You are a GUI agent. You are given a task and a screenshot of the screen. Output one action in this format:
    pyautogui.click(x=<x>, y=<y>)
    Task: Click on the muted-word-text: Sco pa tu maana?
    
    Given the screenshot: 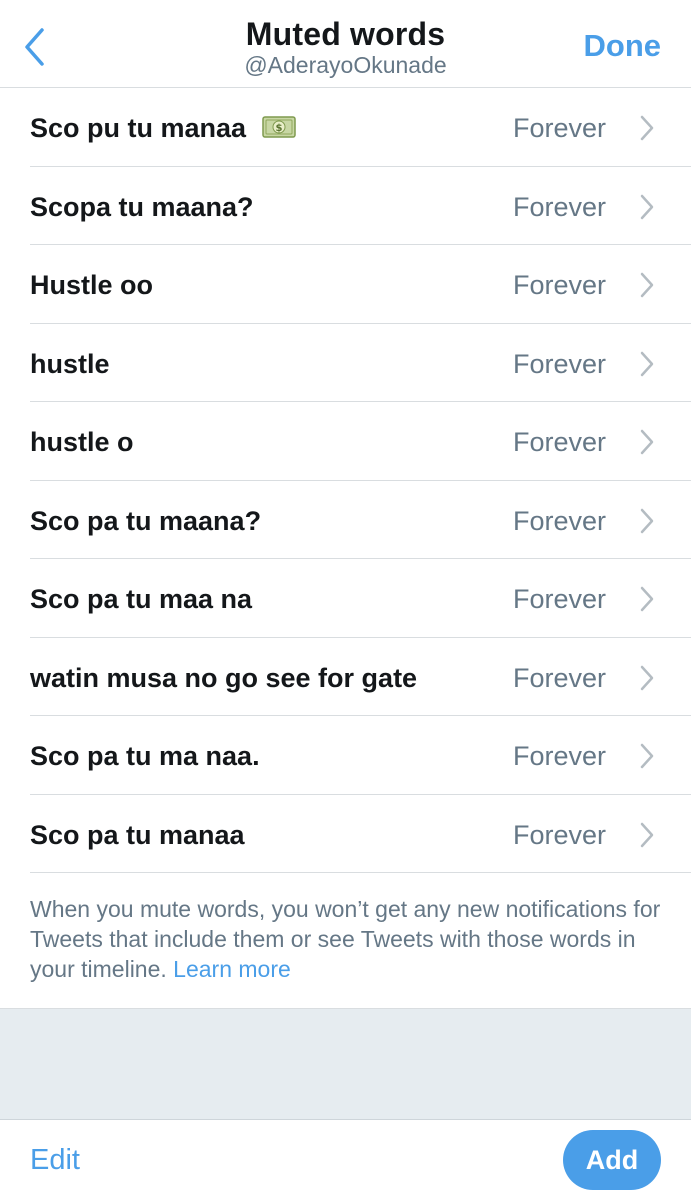 What is the action you would take?
    pyautogui.click(x=146, y=520)
    